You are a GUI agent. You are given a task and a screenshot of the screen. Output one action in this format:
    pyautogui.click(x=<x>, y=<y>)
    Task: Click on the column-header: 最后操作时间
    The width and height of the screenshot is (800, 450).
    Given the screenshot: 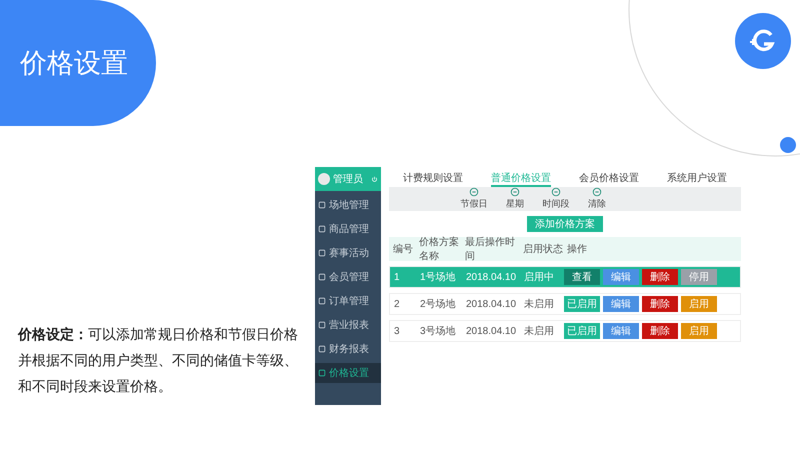 What is the action you would take?
    pyautogui.click(x=490, y=249)
    